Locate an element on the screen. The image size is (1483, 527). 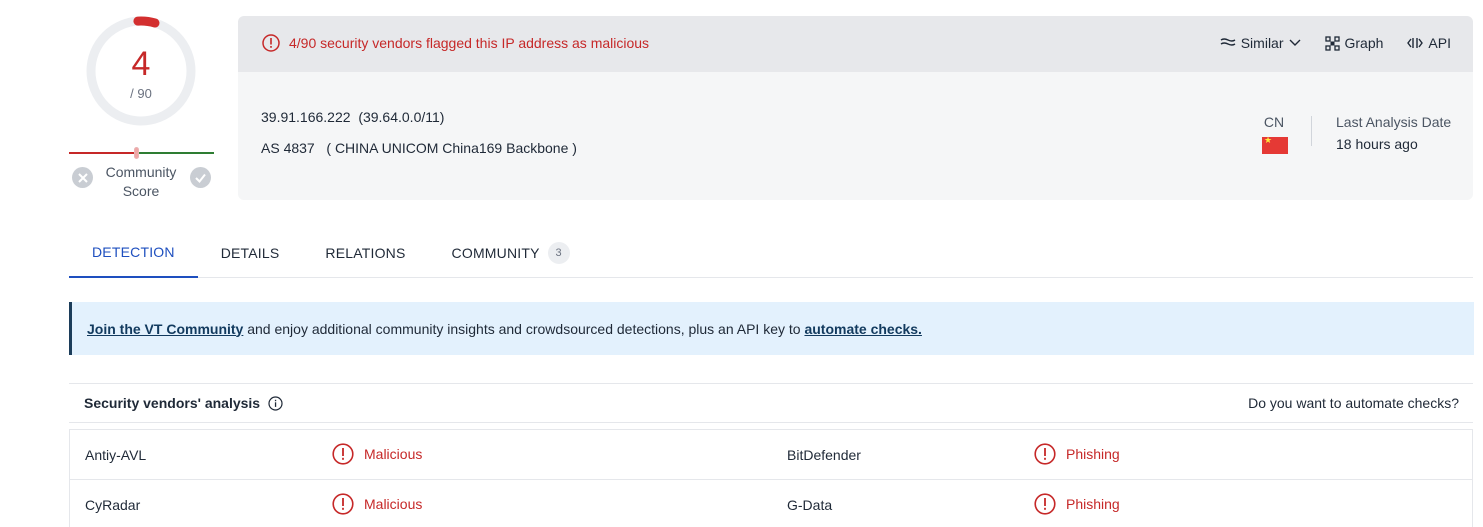
graph-label: Graph is located at coordinates (1364, 43).